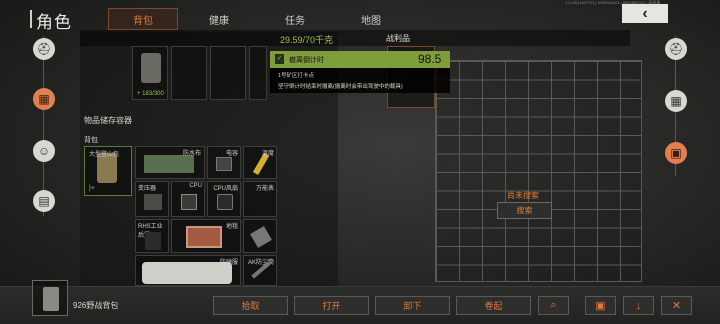 This screenshot has height=324, width=720. Describe the element at coordinates (524, 210) in the screenshot. I see `loot-search-button: 搜索` at that location.